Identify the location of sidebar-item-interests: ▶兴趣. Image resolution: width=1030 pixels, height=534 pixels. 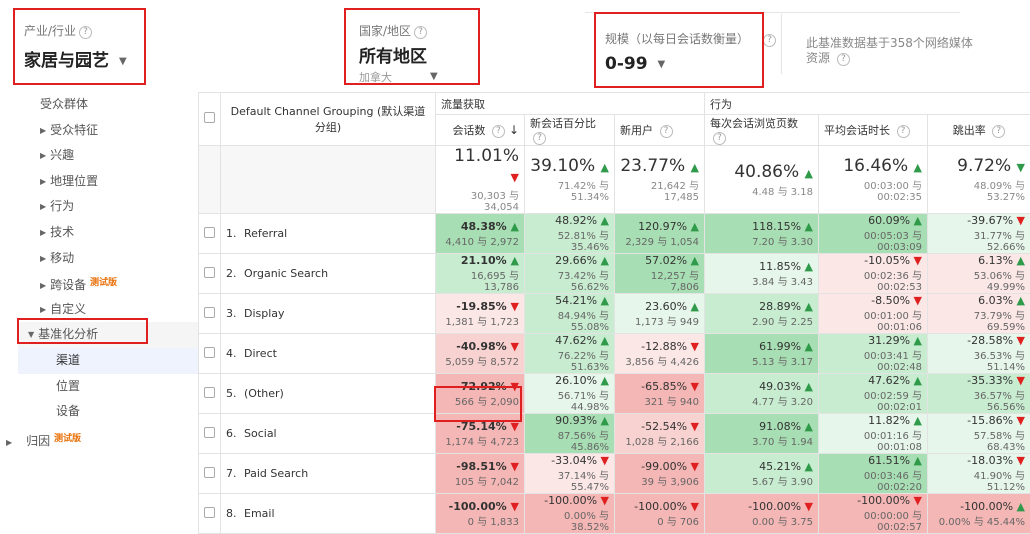
(108, 156).